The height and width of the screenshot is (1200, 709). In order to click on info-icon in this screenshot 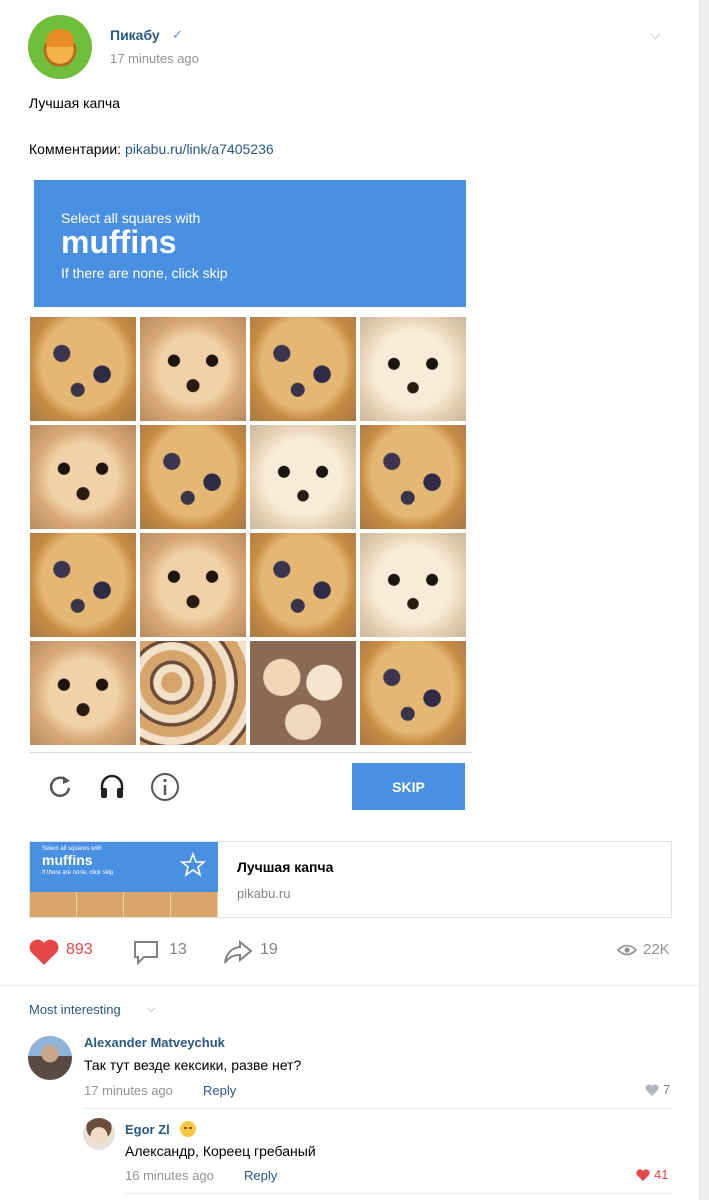, I will do `click(165, 787)`.